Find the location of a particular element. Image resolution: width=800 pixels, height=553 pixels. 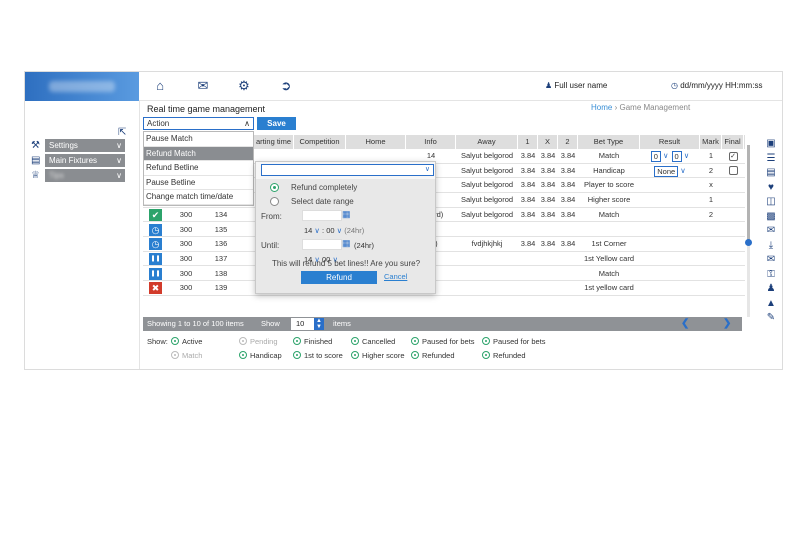

sidebar-item-tips: ♕ Tips ∨ is located at coordinates (78, 175).